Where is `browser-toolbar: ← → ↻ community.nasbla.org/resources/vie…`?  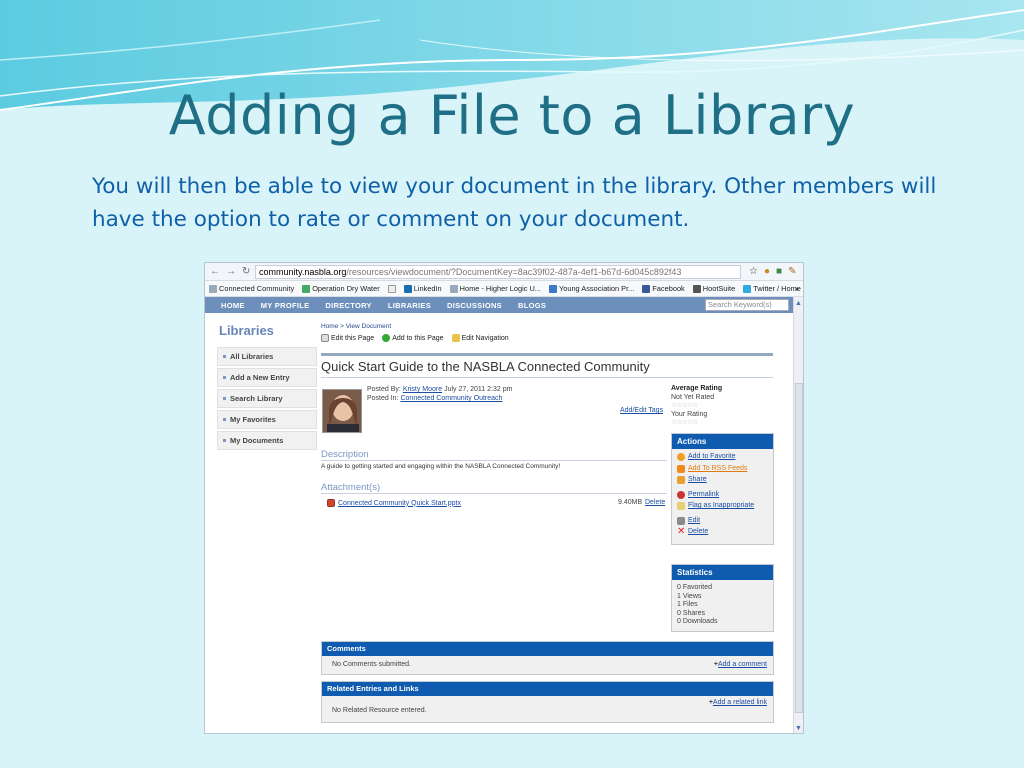
browser-toolbar: ← → ↻ community.nasbla.org/resources/vie… is located at coordinates (504, 272).